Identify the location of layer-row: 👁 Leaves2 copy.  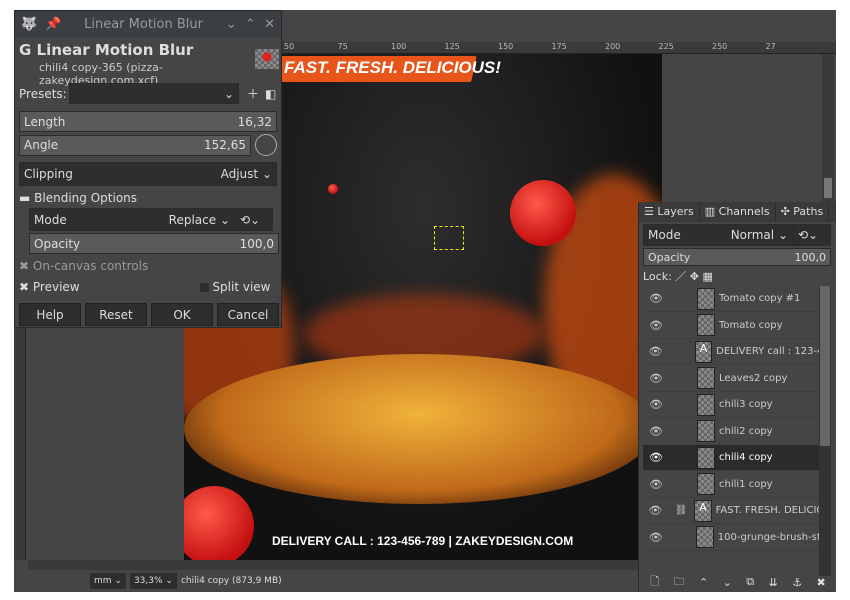
(731, 379).